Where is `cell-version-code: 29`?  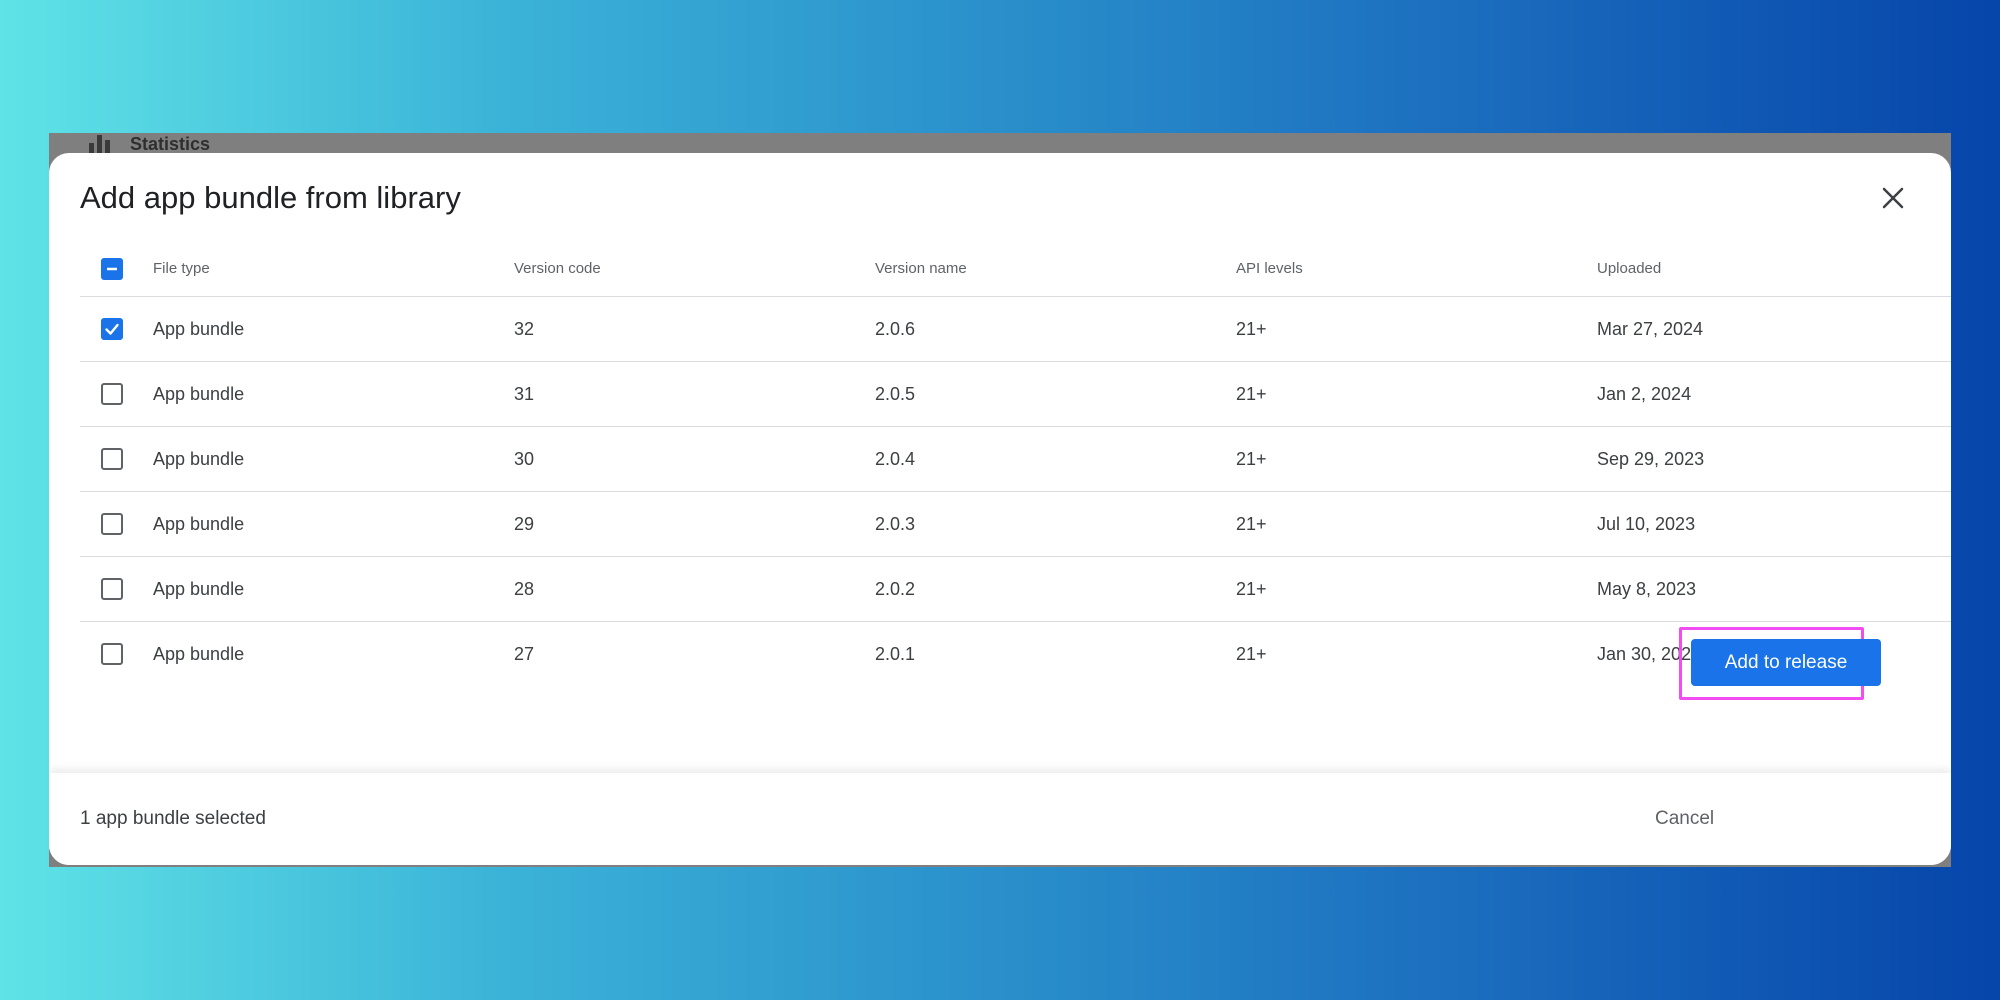 cell-version-code: 29 is located at coordinates (524, 523).